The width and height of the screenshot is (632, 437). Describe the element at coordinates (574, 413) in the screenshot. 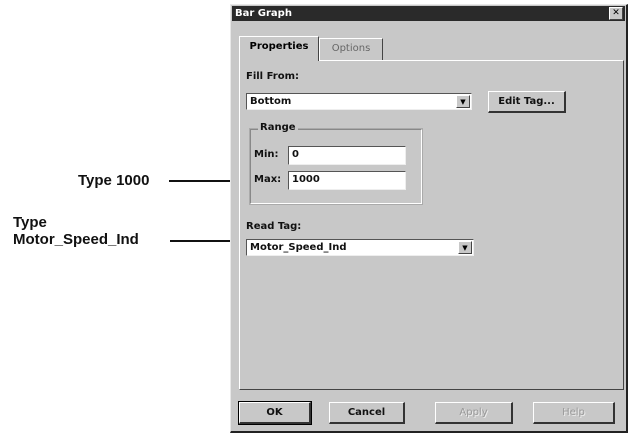

I see `help-button: Help` at that location.